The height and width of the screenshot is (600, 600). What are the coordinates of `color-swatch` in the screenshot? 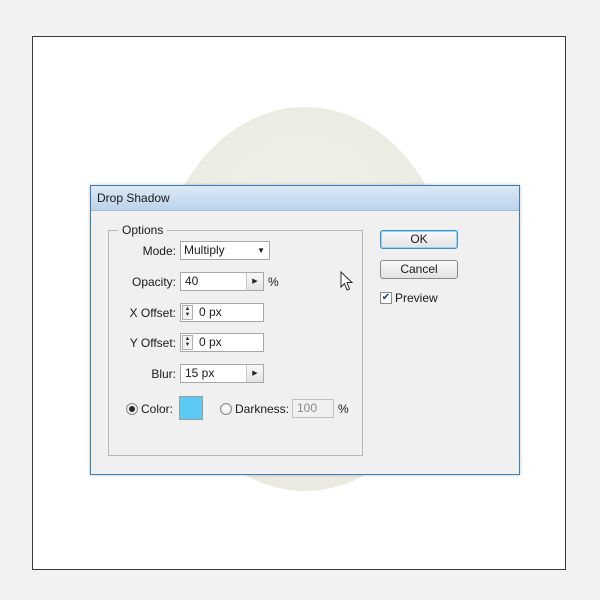 It's located at (191, 408).